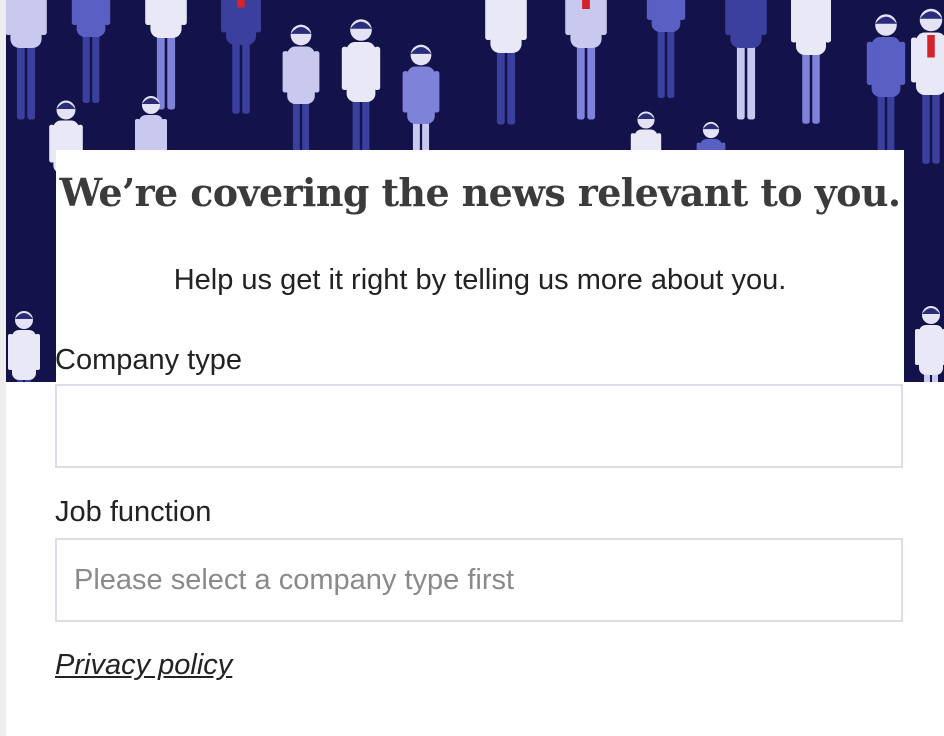  I want to click on page-title: We’re covering the news relevant to you., so click(480, 192).